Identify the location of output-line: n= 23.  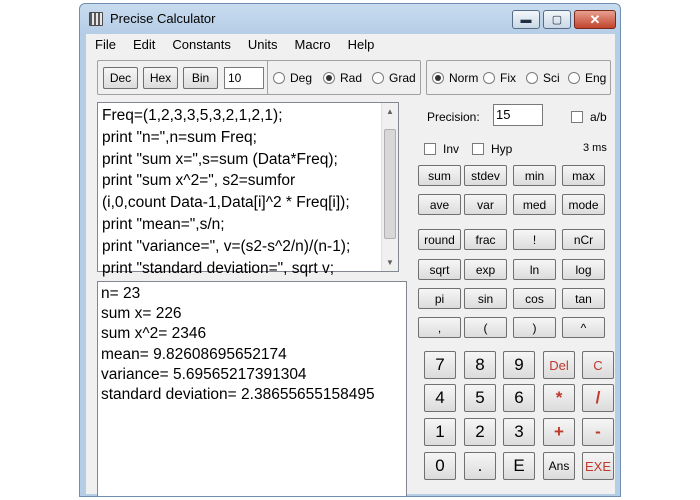
(121, 293).